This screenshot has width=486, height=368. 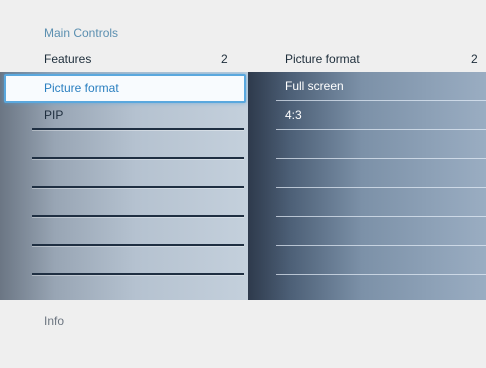 What do you see at coordinates (322, 59) in the screenshot?
I see `right-panel-title: Picture format` at bounding box center [322, 59].